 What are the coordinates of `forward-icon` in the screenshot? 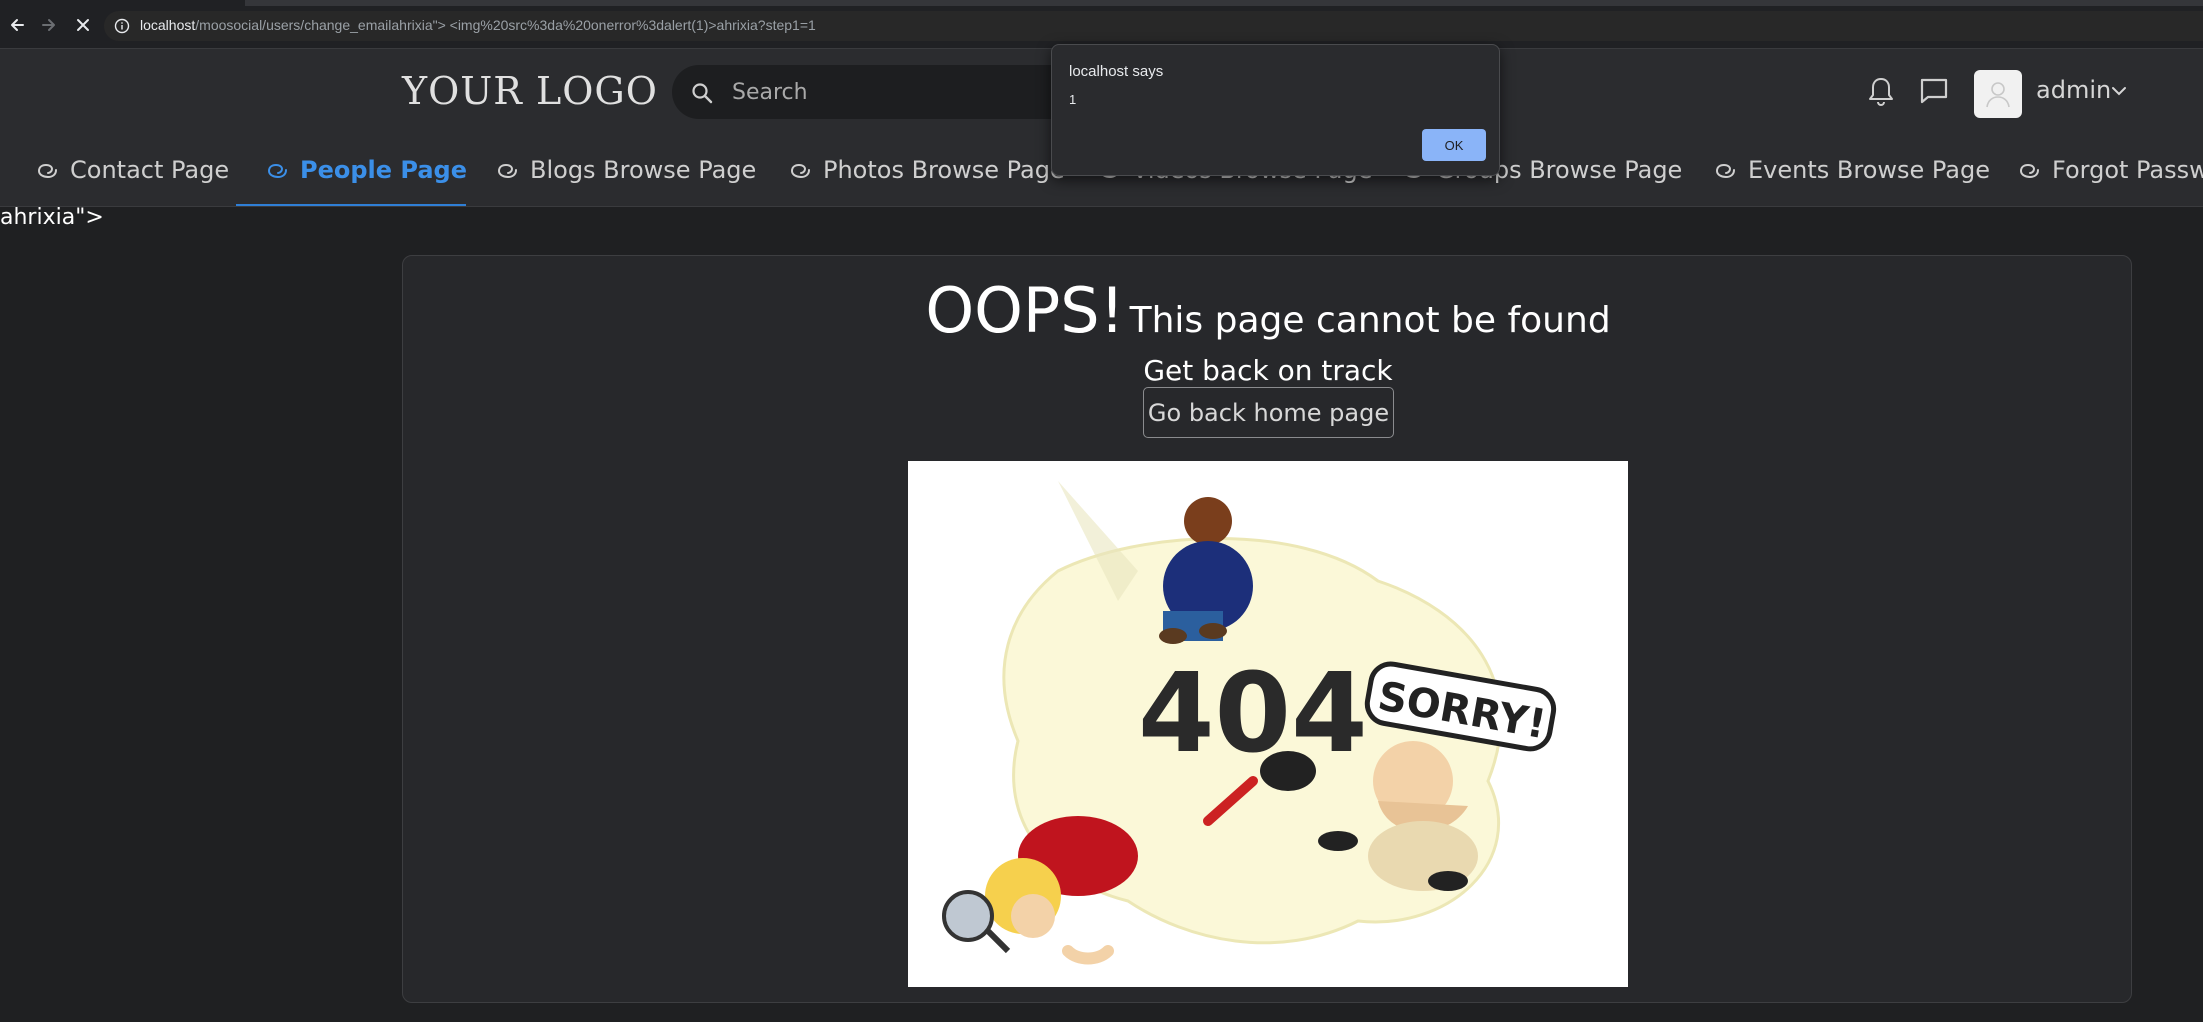 It's located at (49, 25).